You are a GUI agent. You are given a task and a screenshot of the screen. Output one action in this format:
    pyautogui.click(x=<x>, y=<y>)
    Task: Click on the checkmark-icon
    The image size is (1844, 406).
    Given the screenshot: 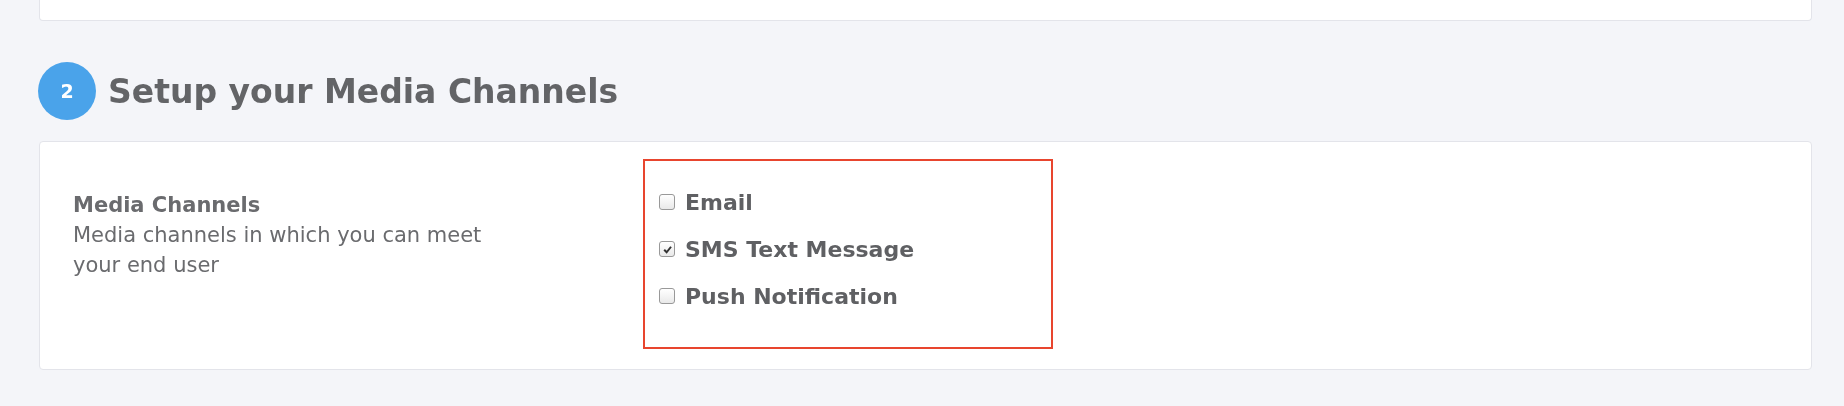 What is the action you would take?
    pyautogui.click(x=667, y=249)
    